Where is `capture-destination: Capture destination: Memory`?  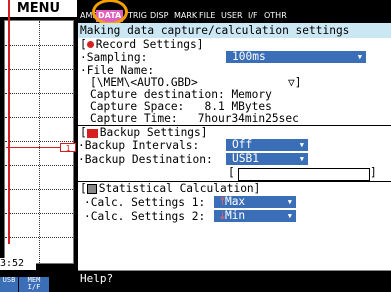 capture-destination: Capture destination: Memory is located at coordinates (181, 94).